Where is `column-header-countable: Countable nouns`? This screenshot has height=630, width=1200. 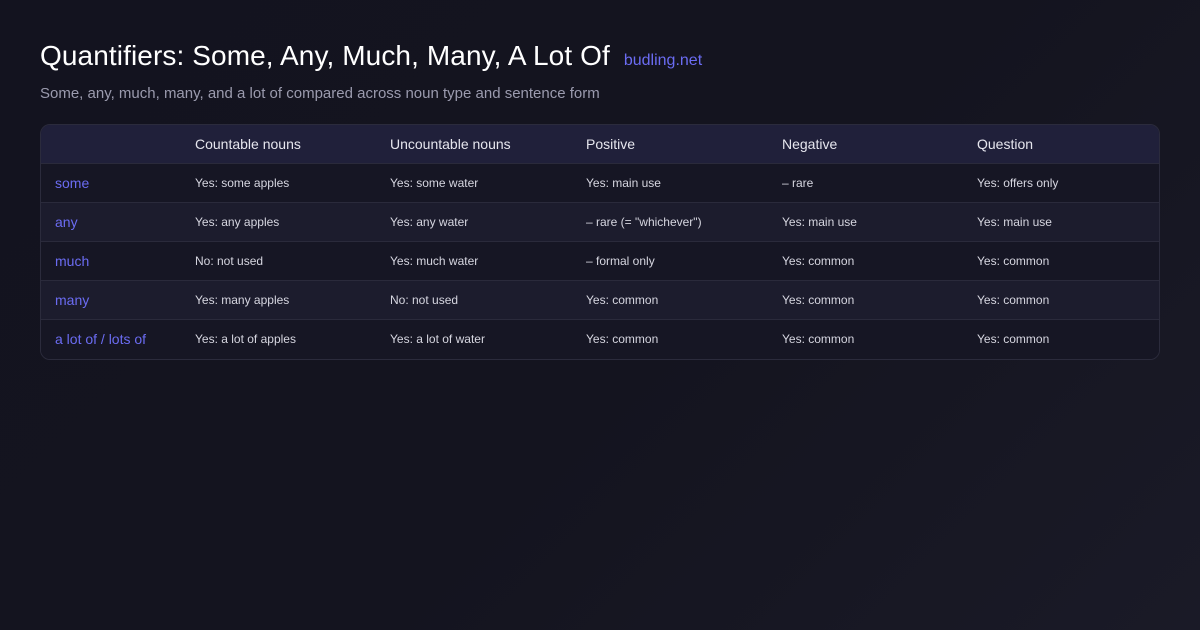
column-header-countable: Countable nouns is located at coordinates (248, 144).